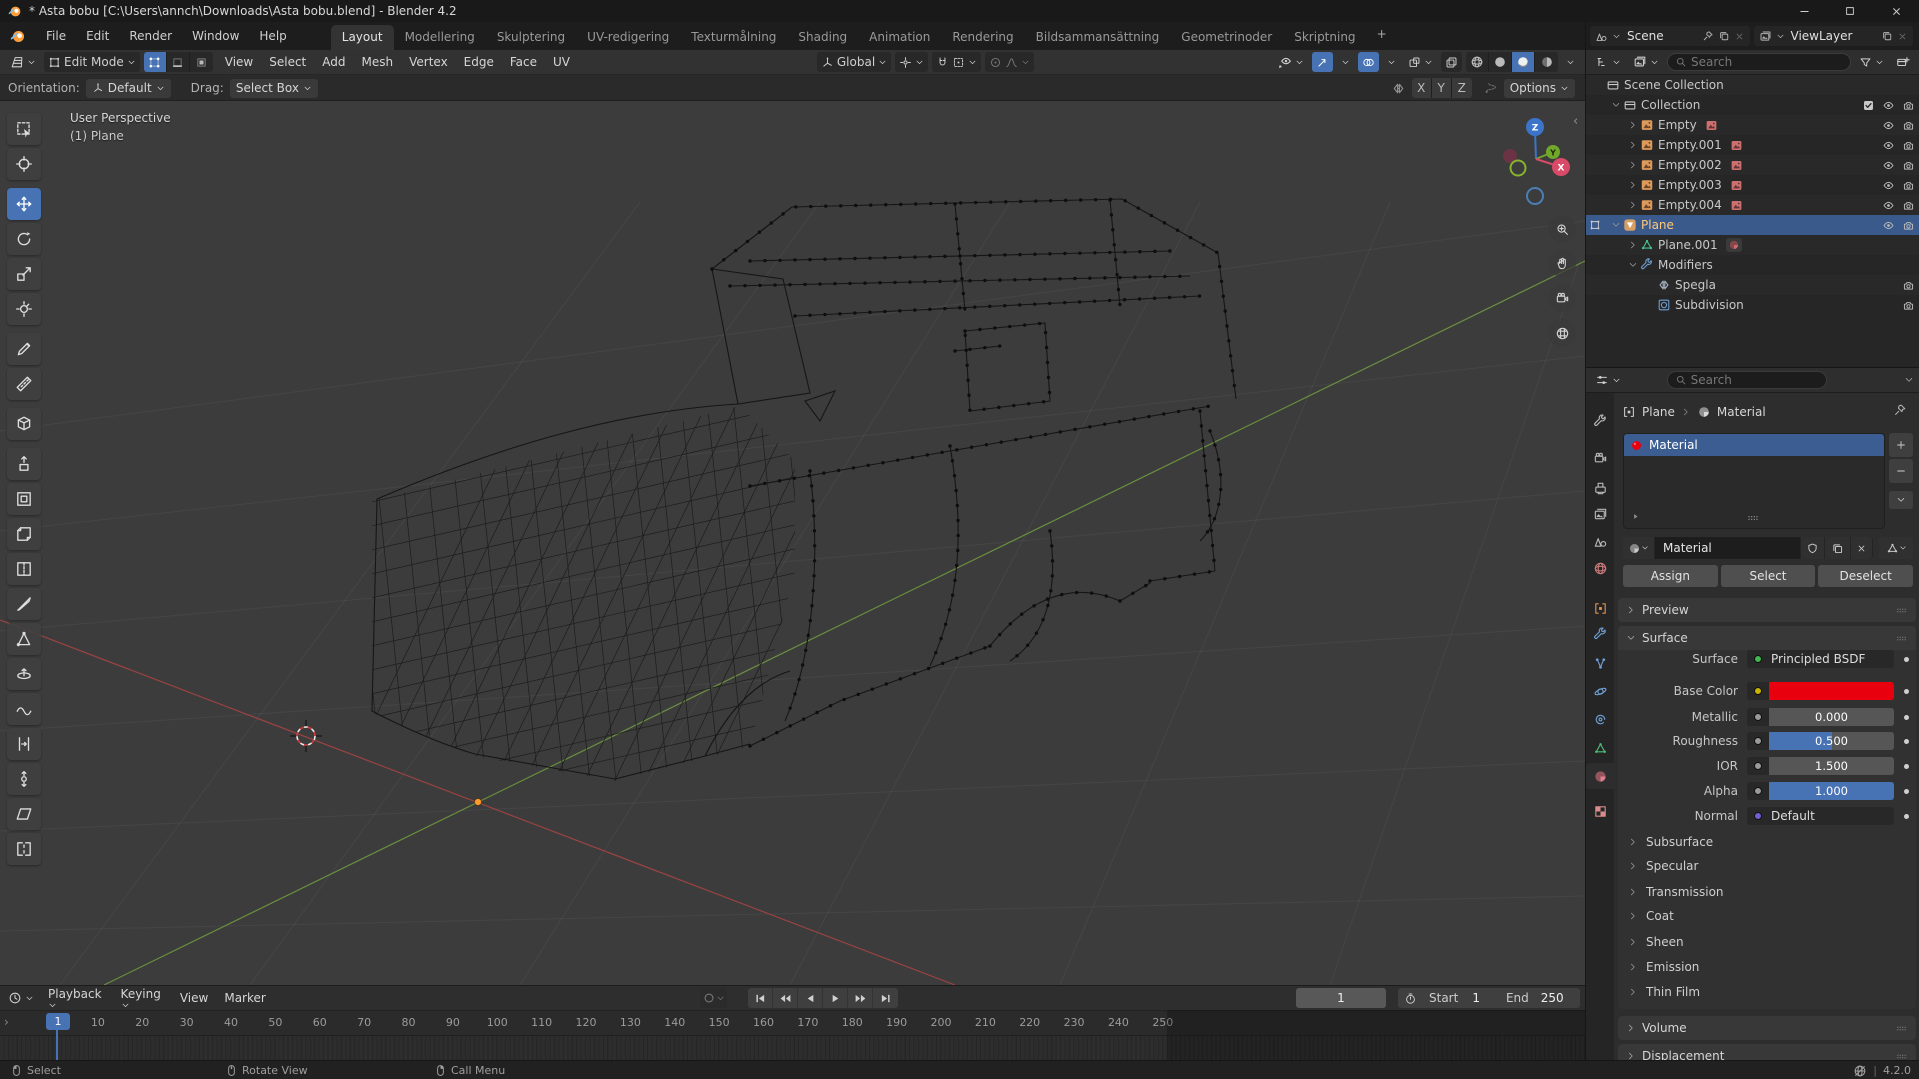 The width and height of the screenshot is (1919, 1079). What do you see at coordinates (1752, 225) in the screenshot?
I see `outliner-row-plane: Plane` at bounding box center [1752, 225].